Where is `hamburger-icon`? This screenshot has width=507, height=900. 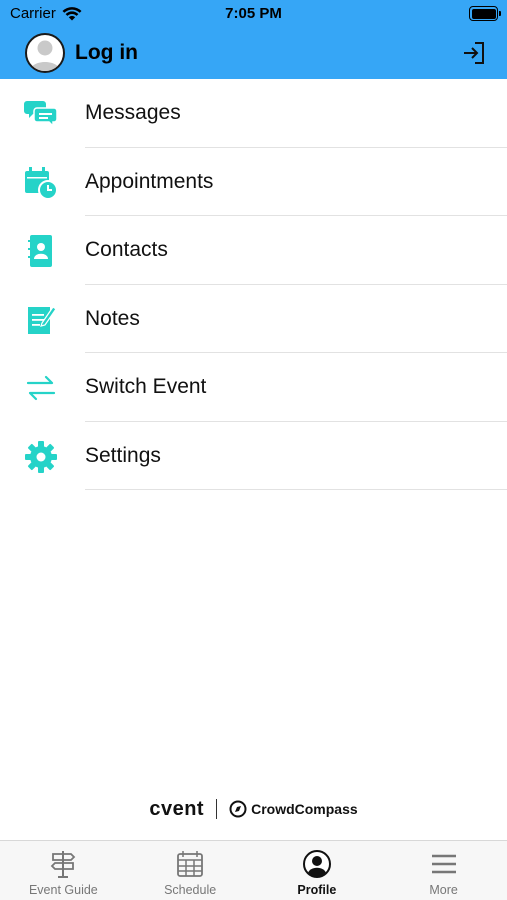 hamburger-icon is located at coordinates (443, 864).